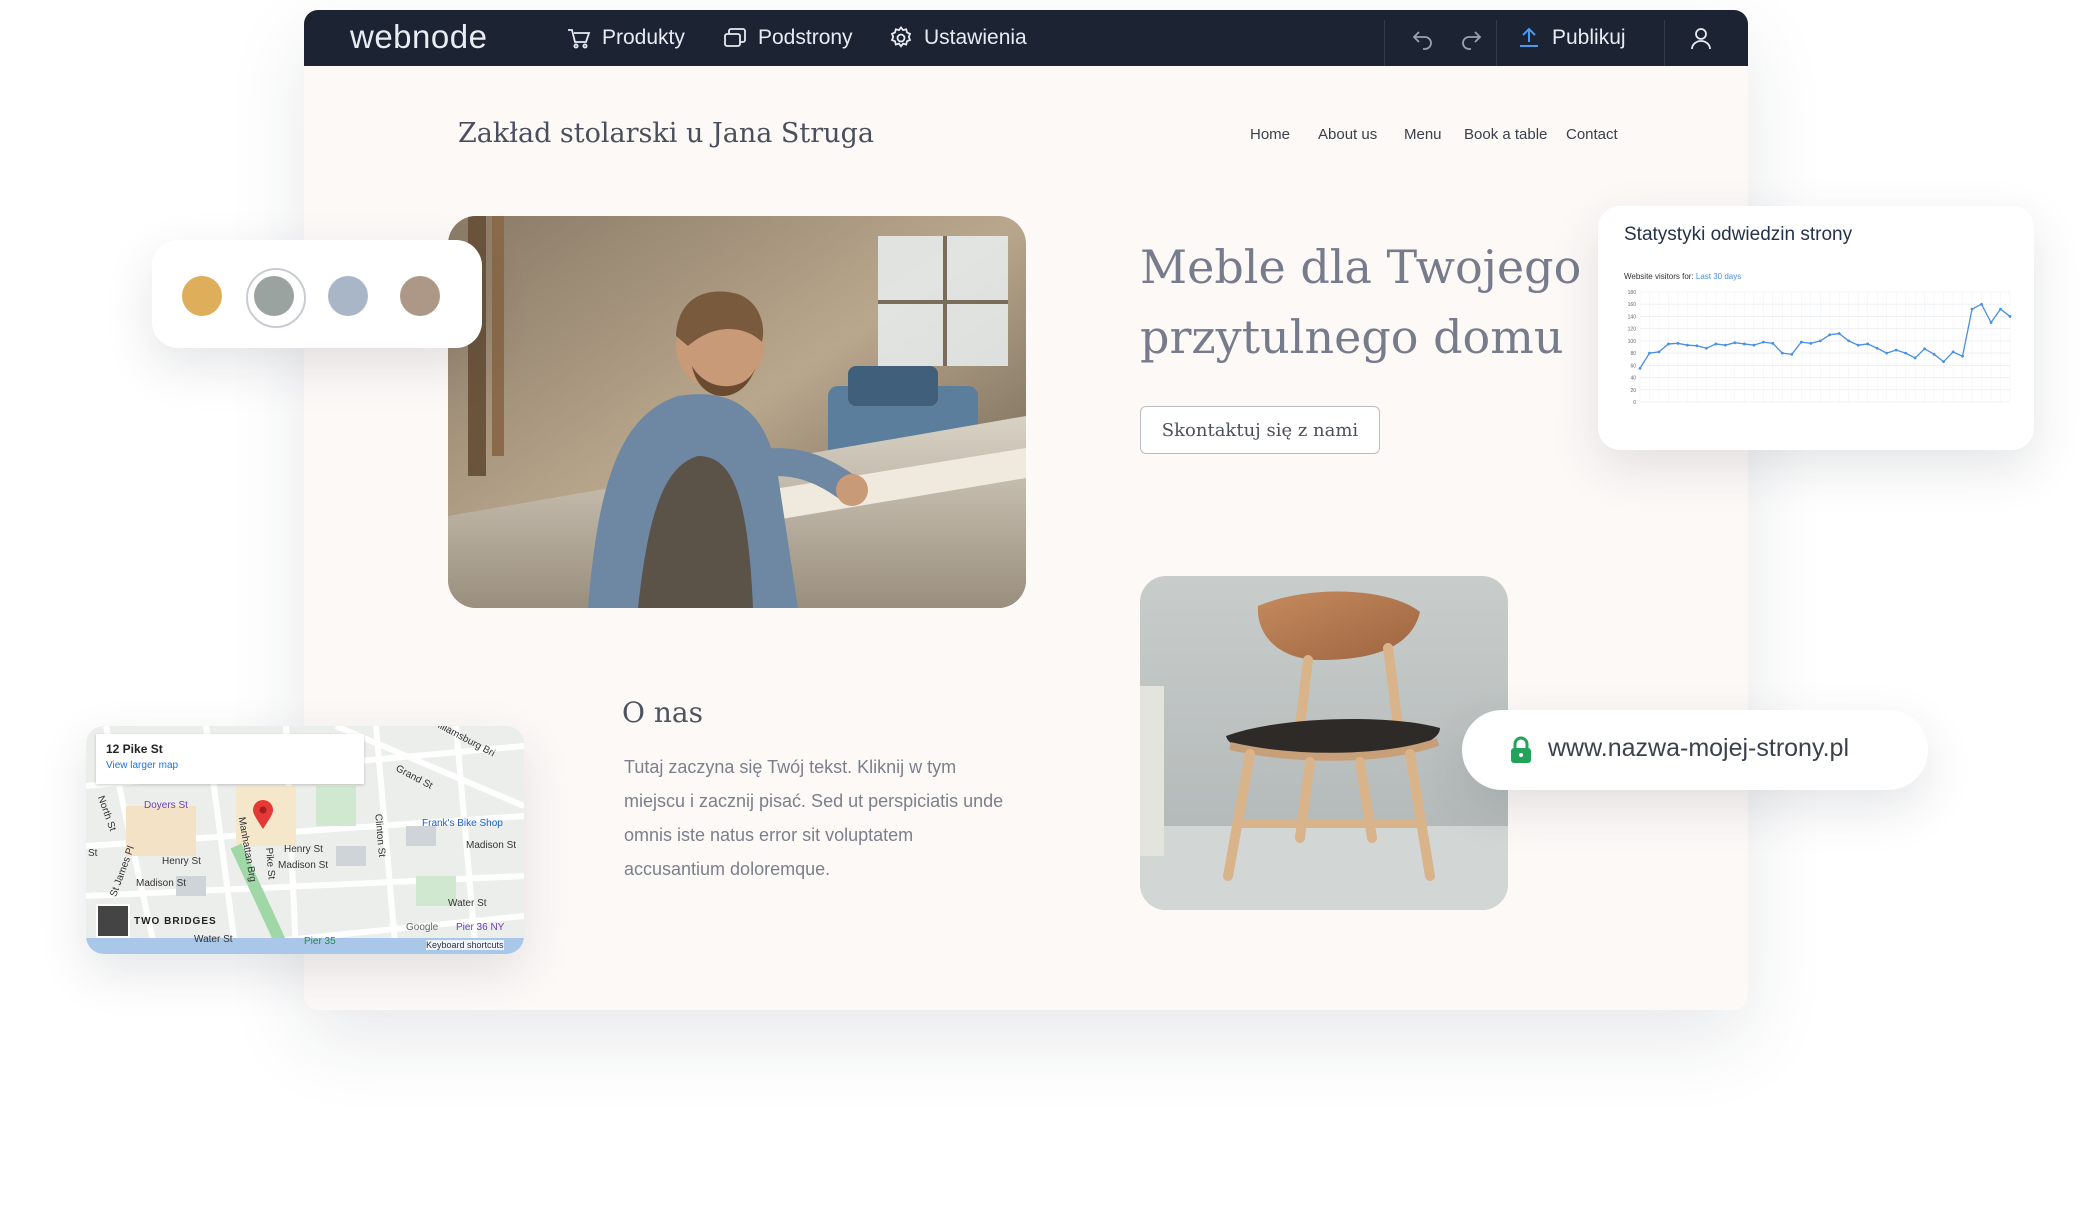  I want to click on chair-photo, so click(1324, 743).